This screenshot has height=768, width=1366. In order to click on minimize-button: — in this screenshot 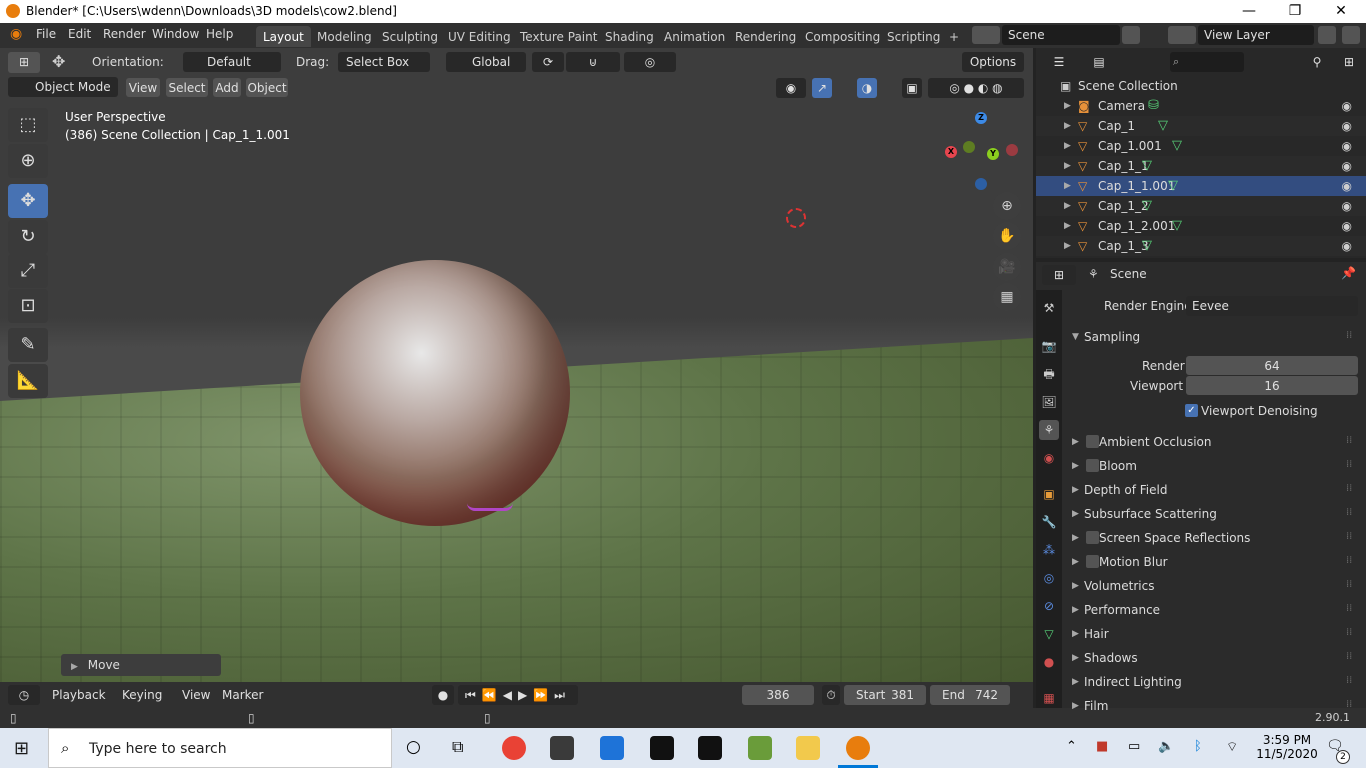, I will do `click(1249, 11)`.